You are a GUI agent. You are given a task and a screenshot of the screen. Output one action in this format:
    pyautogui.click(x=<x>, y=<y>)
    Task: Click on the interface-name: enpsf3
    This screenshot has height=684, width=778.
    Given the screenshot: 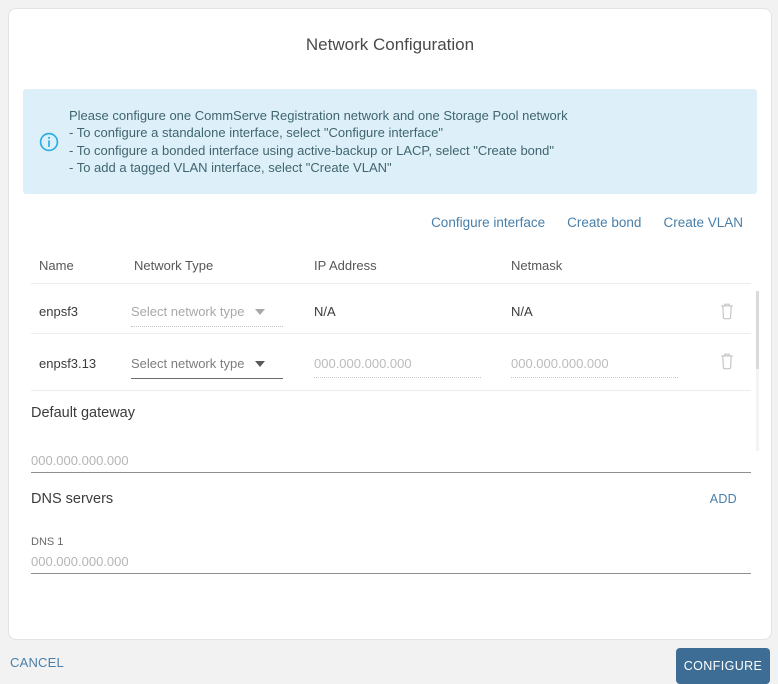 What is the action you would take?
    pyautogui.click(x=59, y=311)
    